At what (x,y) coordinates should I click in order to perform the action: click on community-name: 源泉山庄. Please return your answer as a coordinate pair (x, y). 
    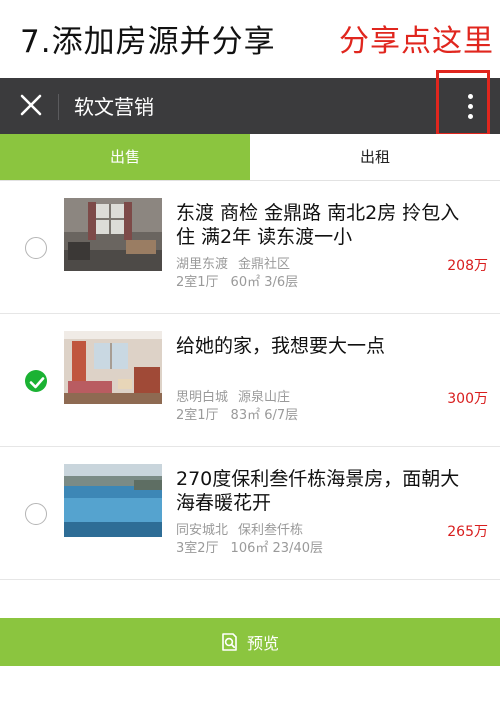
    Looking at the image, I should click on (264, 397).